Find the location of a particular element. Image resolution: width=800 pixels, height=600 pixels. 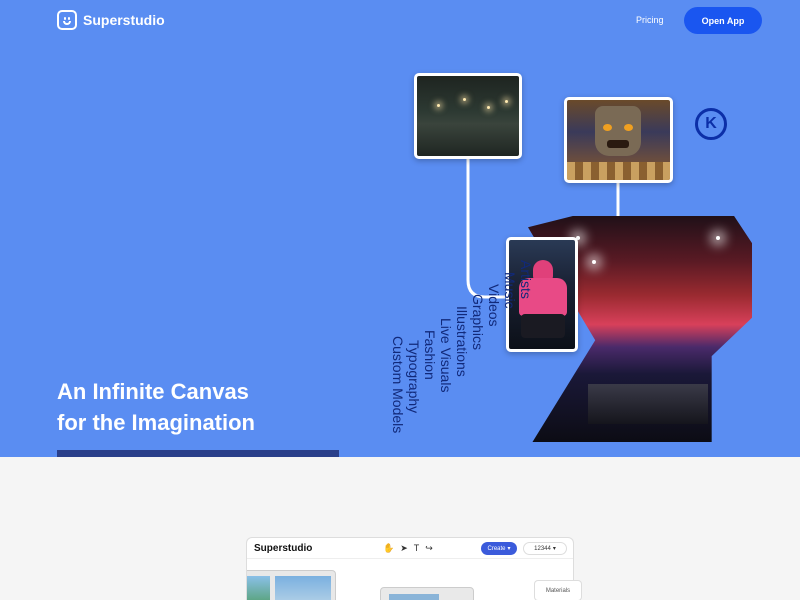

category-item: Live Visuals is located at coordinates (446, 355).